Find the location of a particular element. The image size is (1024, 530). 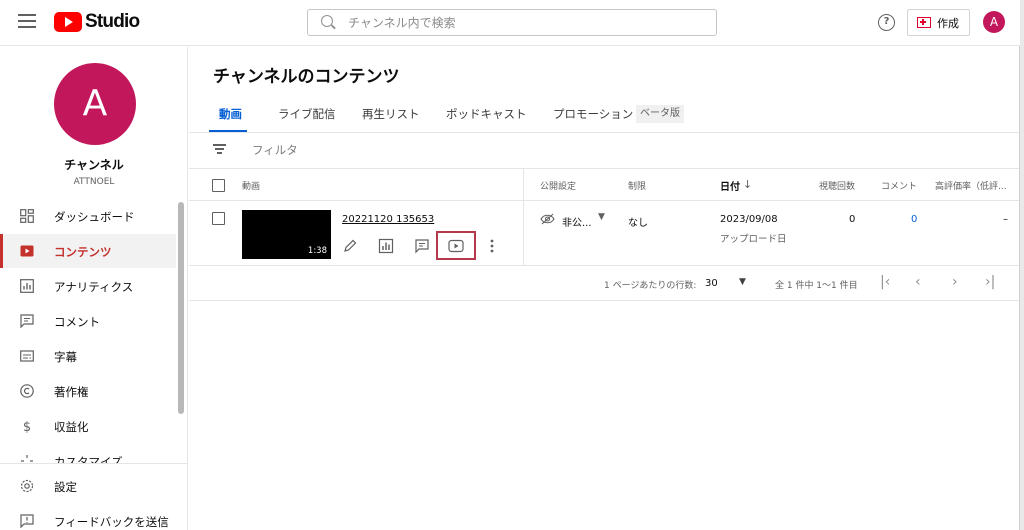

sidebar-item-analytics: アナリティクス is located at coordinates (88, 286).